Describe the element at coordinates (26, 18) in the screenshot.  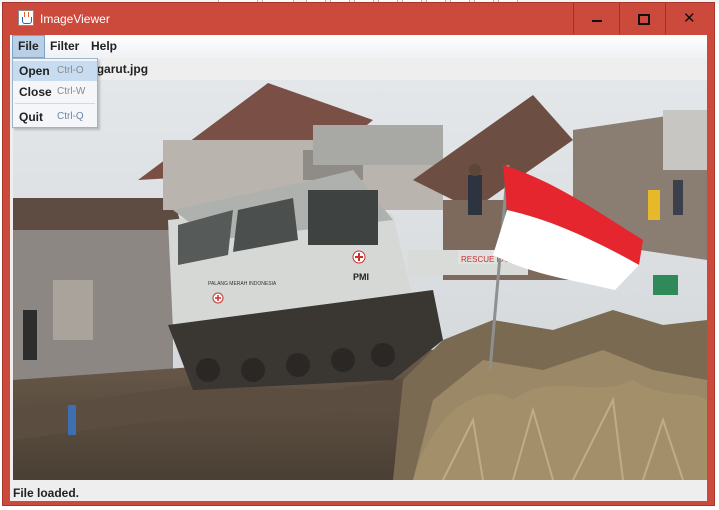
I see `java-cup-icon` at that location.